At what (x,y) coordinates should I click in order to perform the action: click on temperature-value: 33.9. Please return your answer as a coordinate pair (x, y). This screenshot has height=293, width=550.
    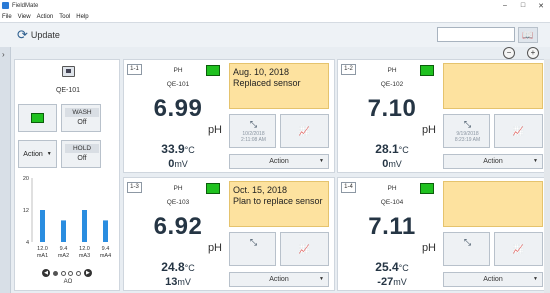
    Looking at the image, I should click on (173, 149).